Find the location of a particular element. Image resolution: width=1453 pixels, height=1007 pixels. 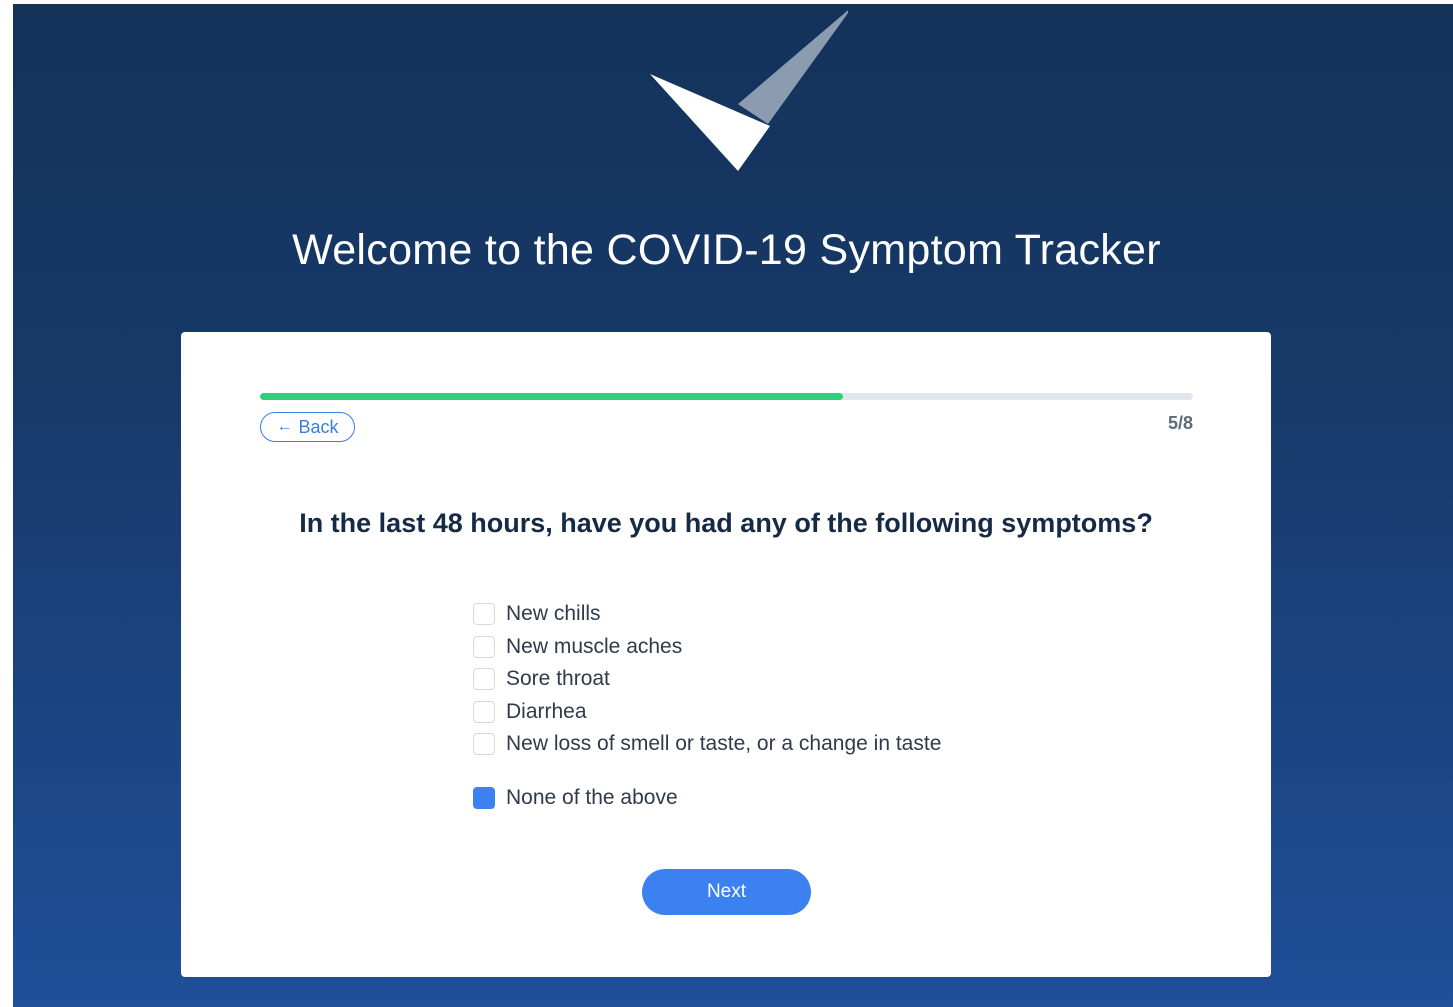

next-button: Next is located at coordinates (726, 892).